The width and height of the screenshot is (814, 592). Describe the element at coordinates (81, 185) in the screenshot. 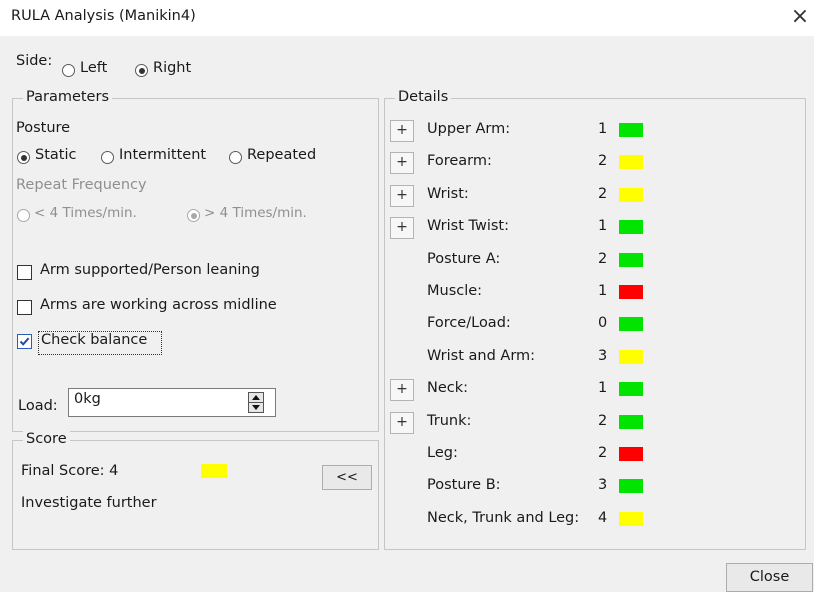

I see `repeat-frequency-label: Repeat Frequency` at that location.